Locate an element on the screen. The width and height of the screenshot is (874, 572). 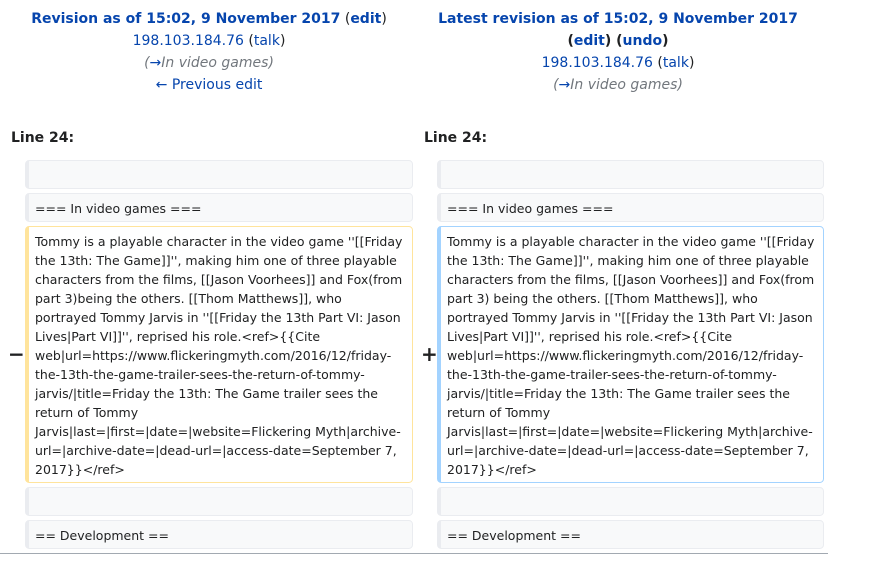
right-empty-context-cell is located at coordinates (630, 174).